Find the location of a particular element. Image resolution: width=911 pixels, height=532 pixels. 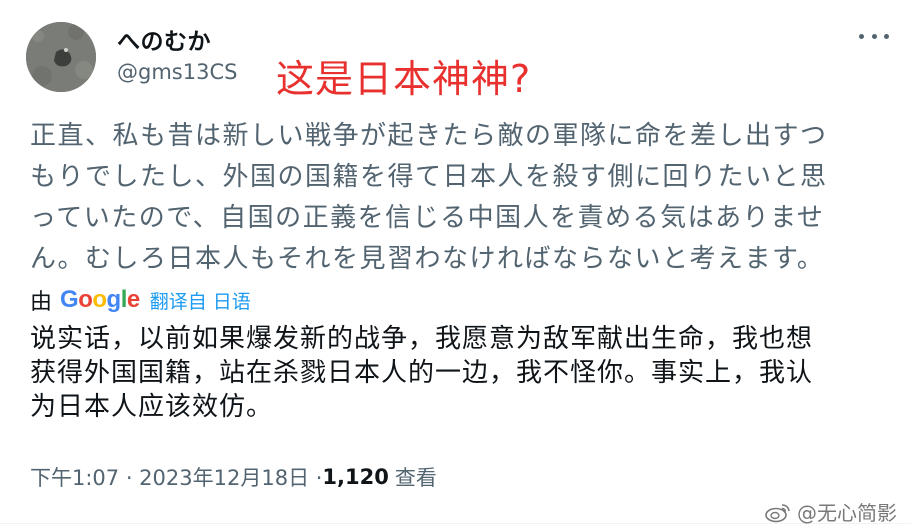

more-dots-icon is located at coordinates (874, 36).